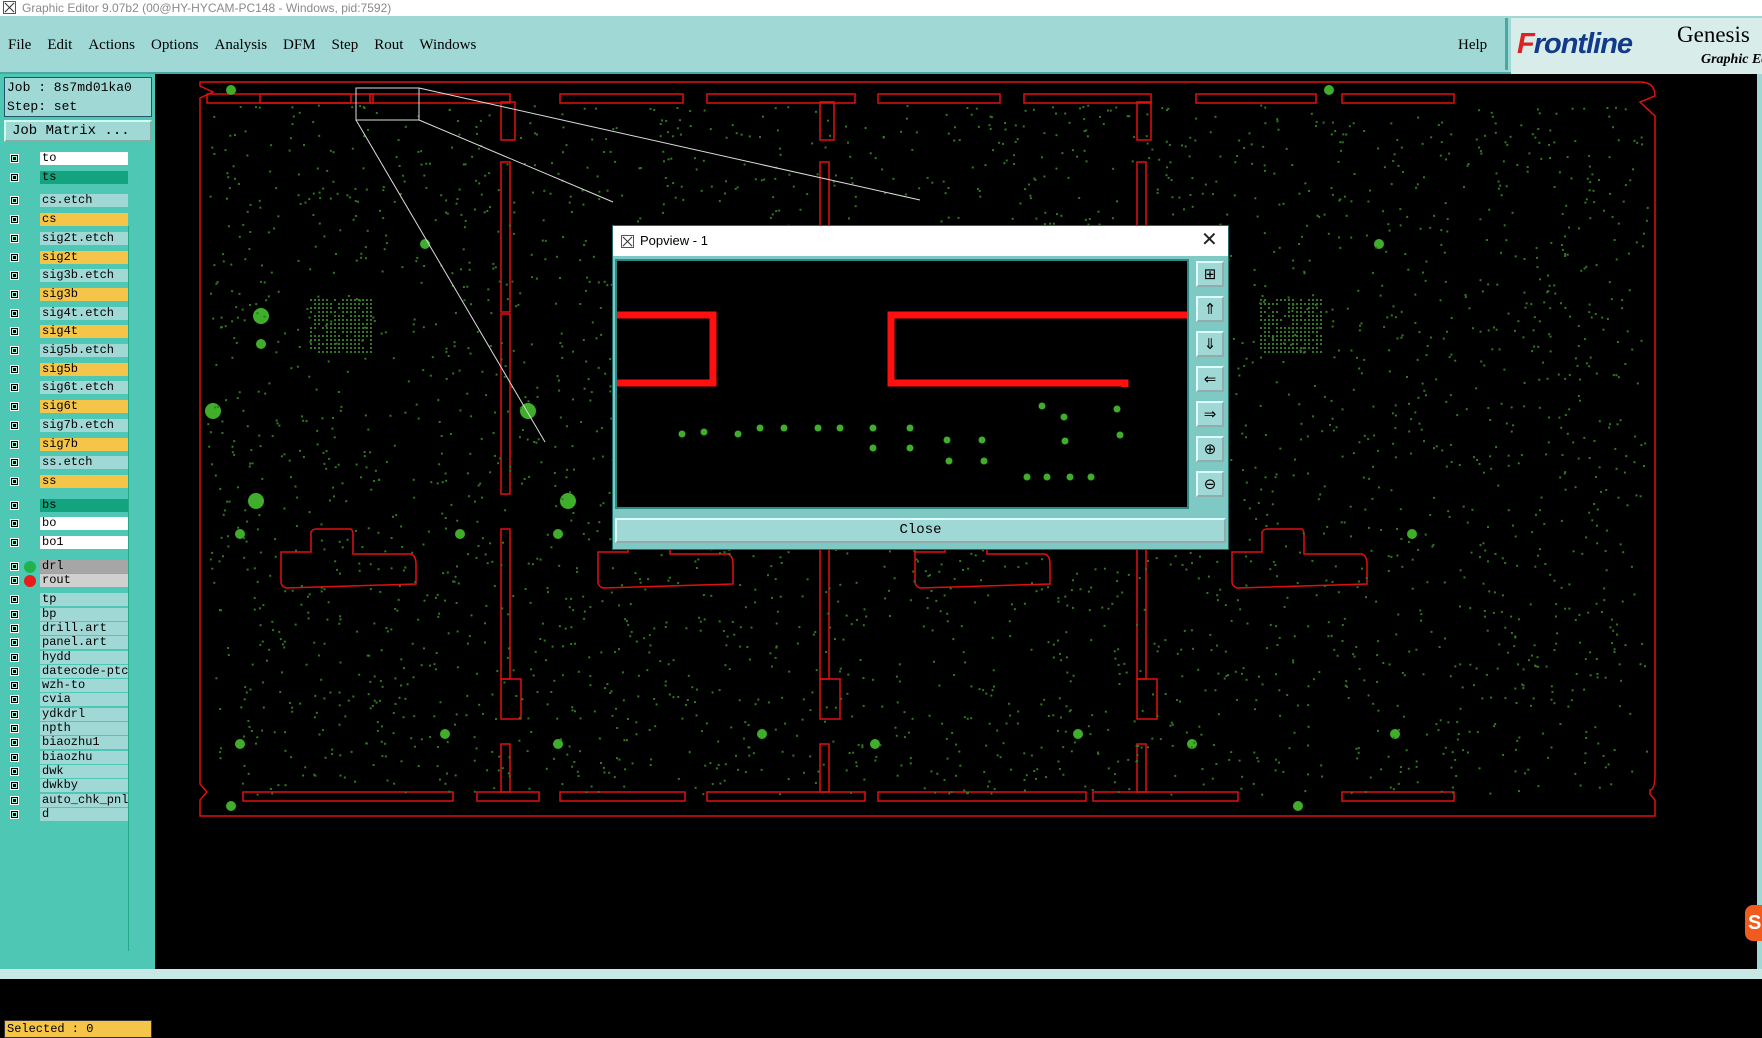  I want to click on popview-canvas, so click(902, 384).